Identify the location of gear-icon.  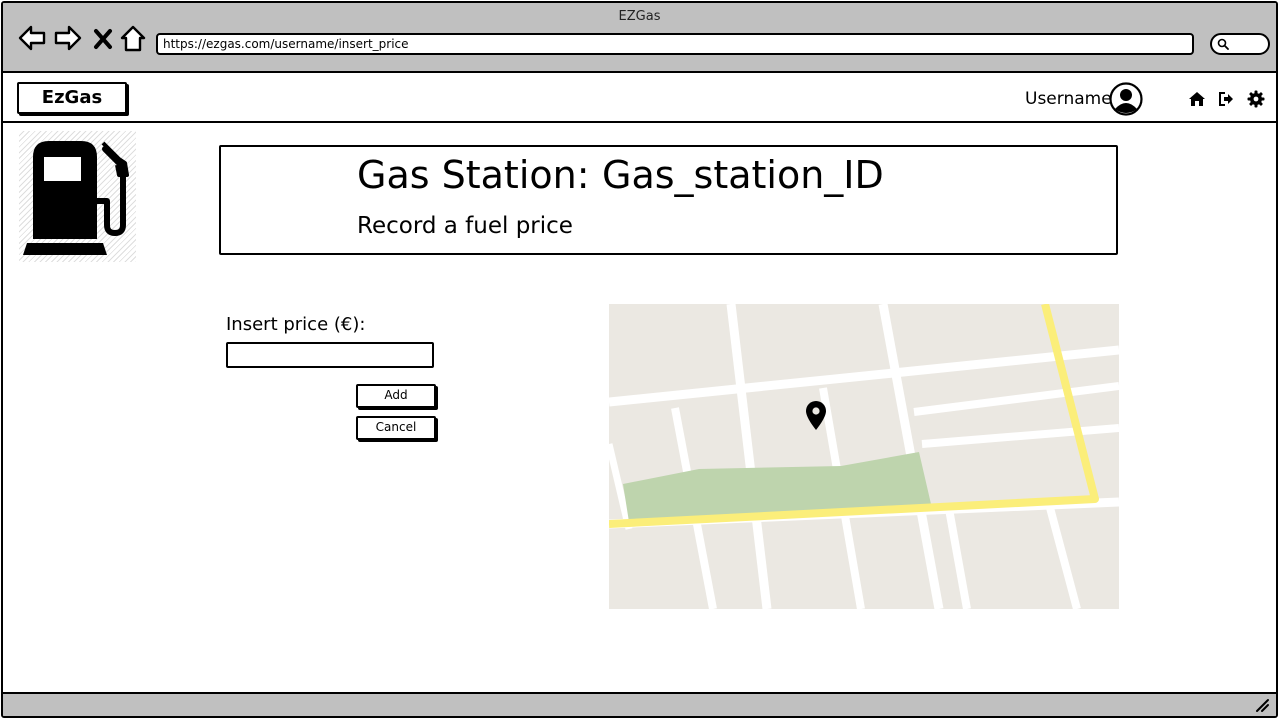
(1256, 99).